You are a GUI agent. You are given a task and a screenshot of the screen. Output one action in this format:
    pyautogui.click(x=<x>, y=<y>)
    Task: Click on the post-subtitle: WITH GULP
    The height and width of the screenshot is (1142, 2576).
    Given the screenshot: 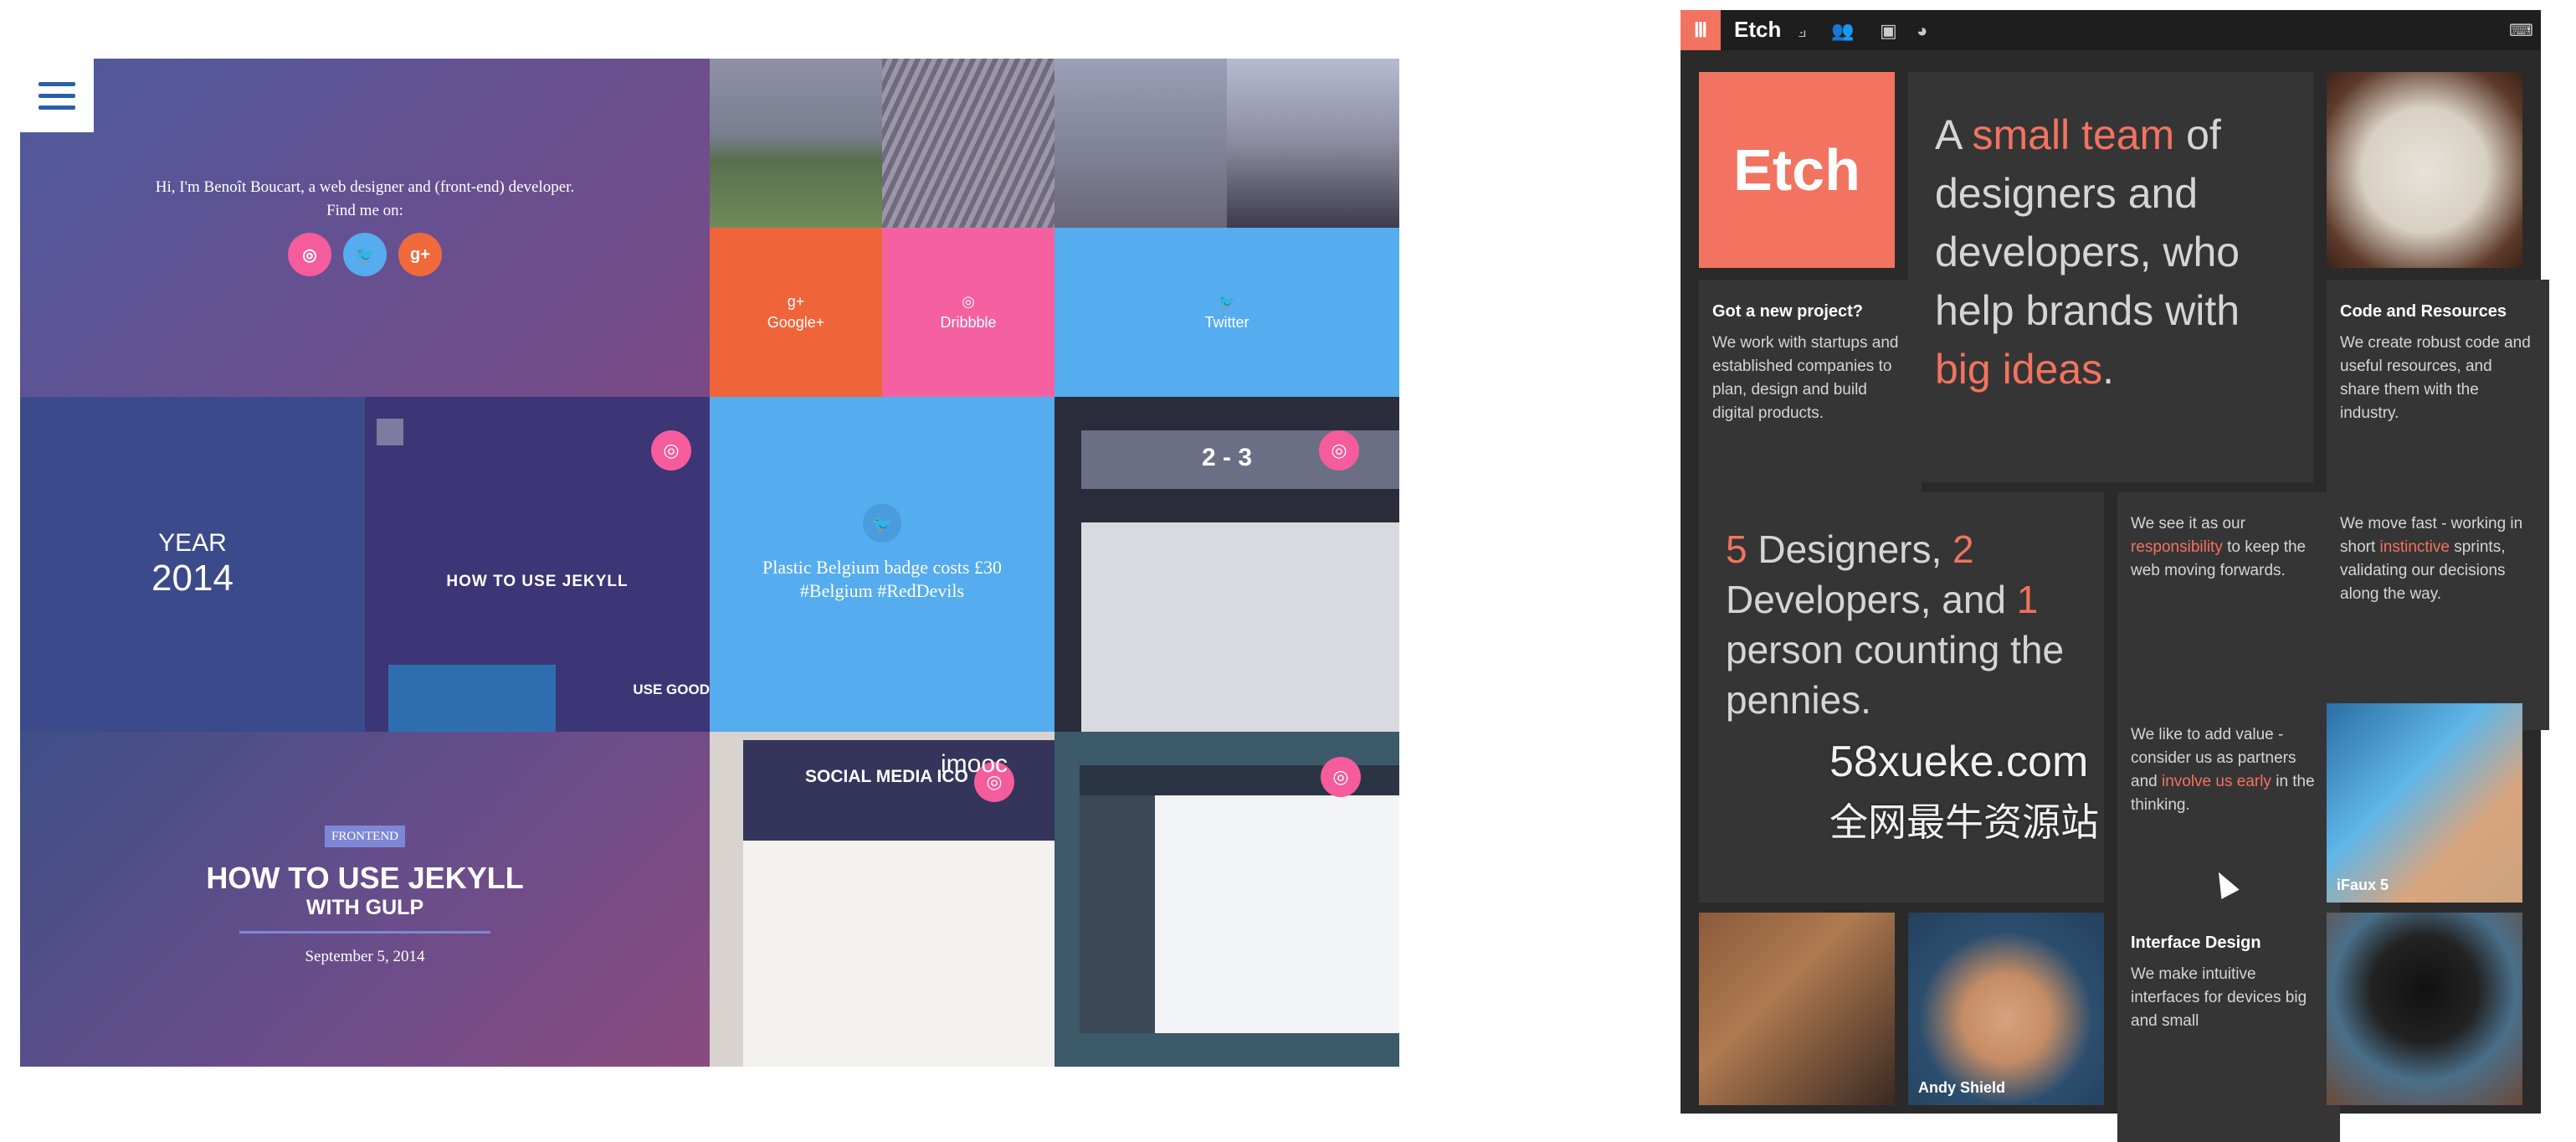 What is the action you would take?
    pyautogui.click(x=364, y=907)
    